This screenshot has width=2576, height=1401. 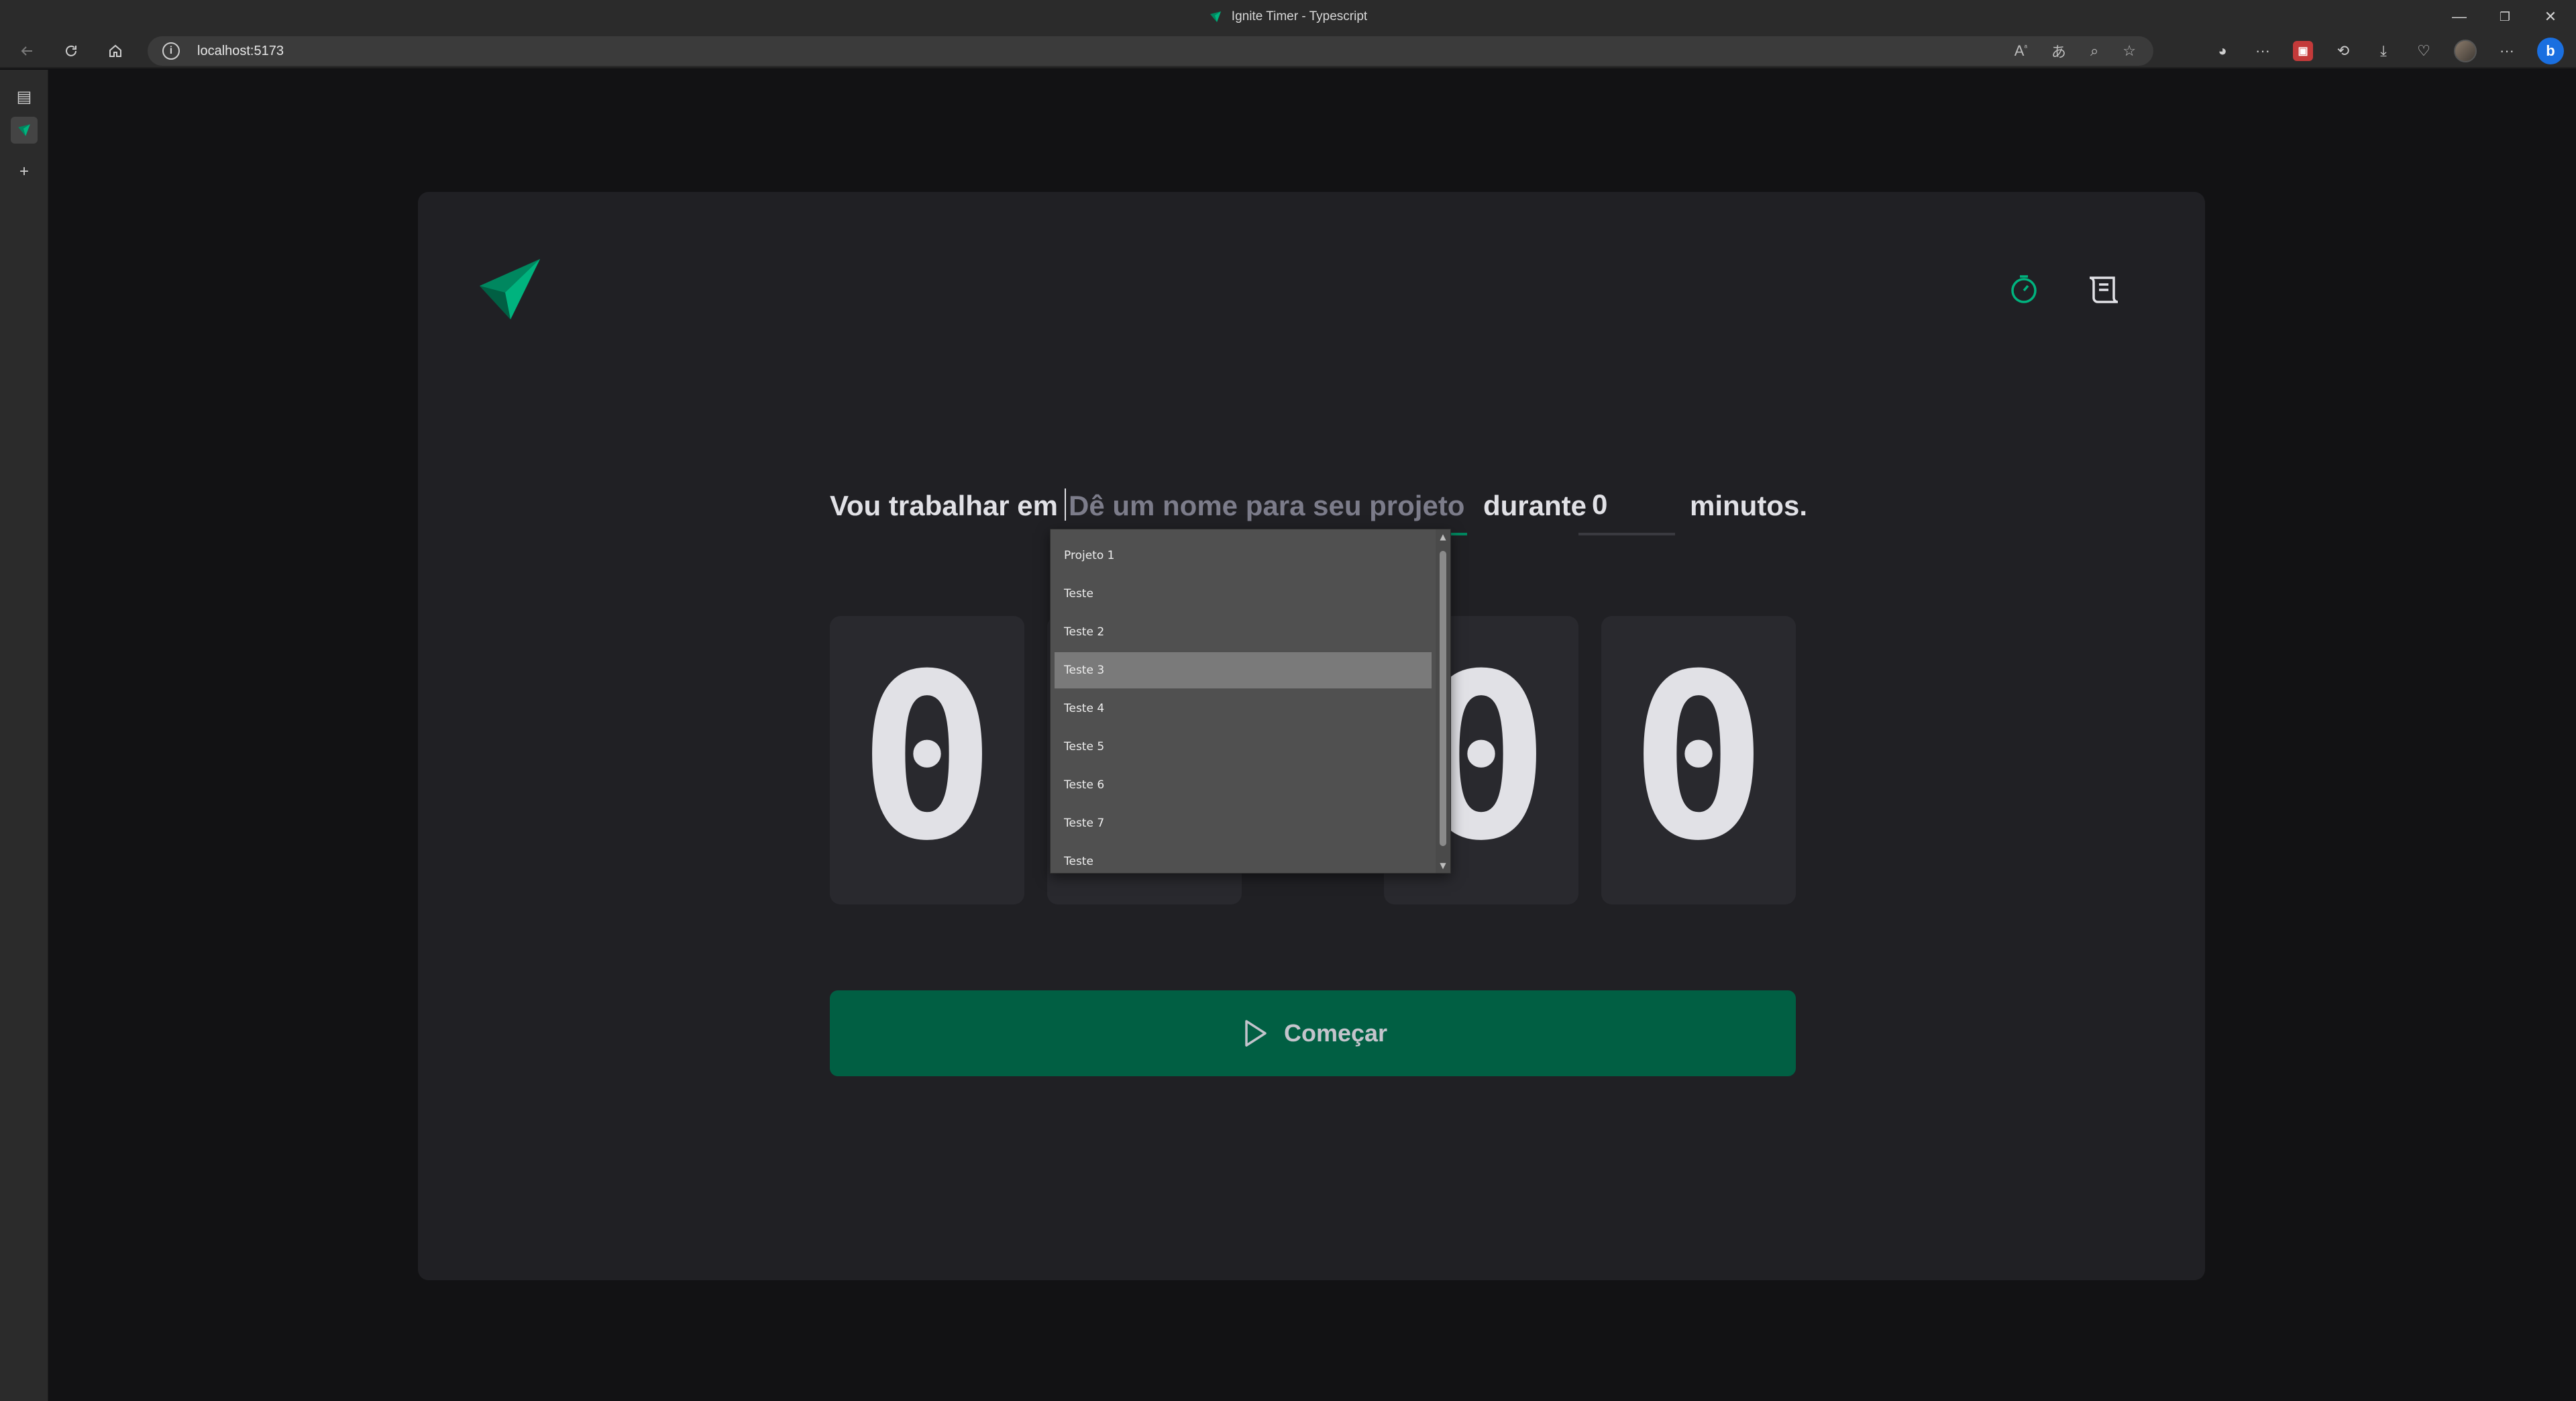 What do you see at coordinates (2505, 17) in the screenshot?
I see `restore-button: ❐` at bounding box center [2505, 17].